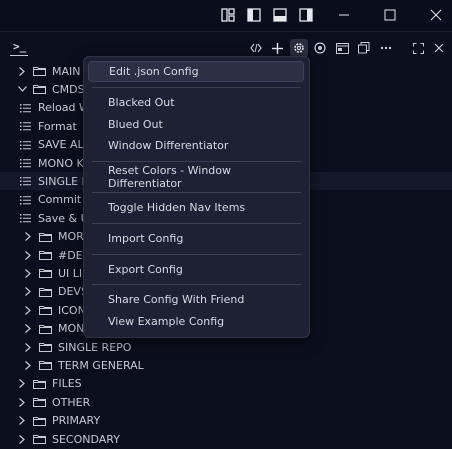 This screenshot has width=452, height=449. I want to click on tree-folder-row: PRIMARY, so click(226, 421).